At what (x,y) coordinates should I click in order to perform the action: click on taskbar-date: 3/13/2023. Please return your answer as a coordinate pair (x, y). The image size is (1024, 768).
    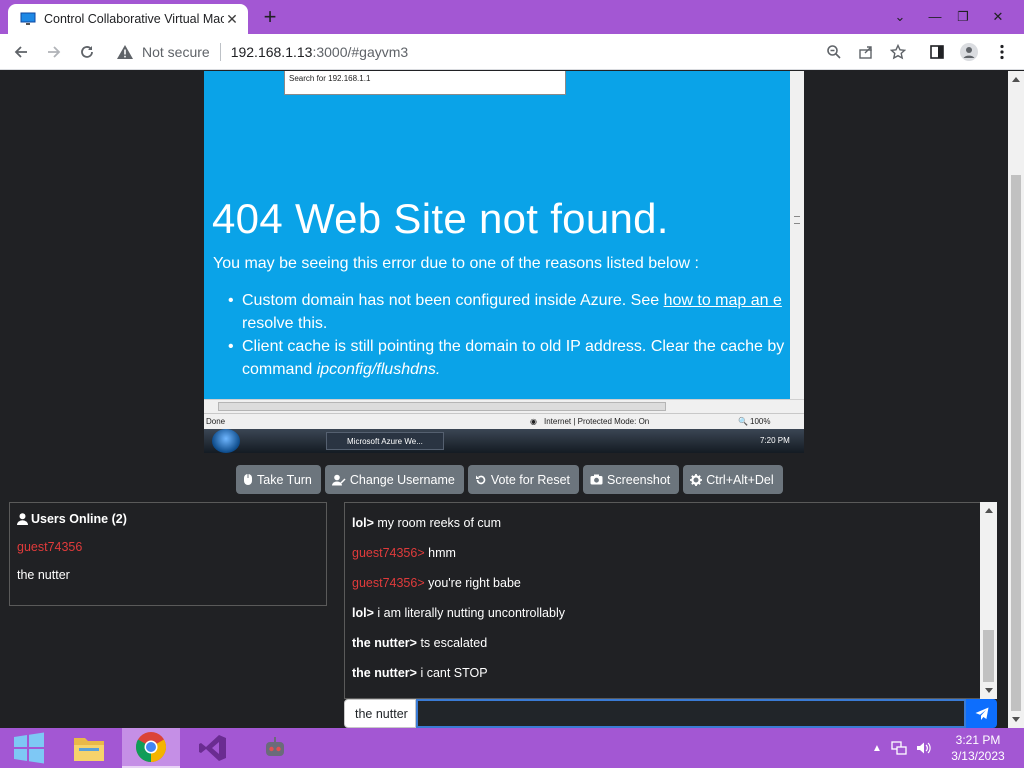
    Looking at the image, I should click on (978, 756).